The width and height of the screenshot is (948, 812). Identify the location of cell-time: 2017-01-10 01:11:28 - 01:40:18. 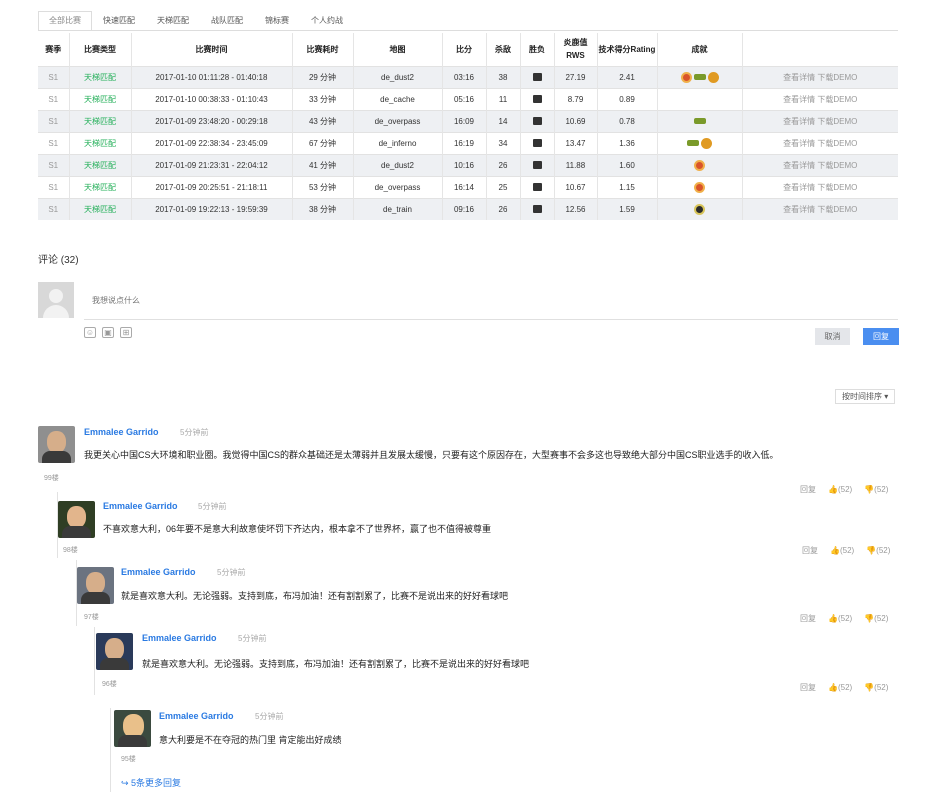
(212, 77).